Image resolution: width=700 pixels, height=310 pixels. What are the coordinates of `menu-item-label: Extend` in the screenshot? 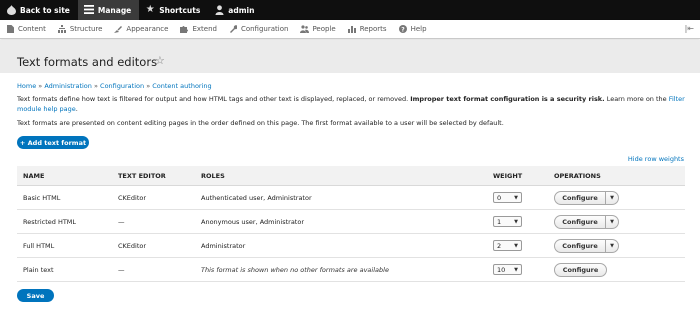 It's located at (204, 29).